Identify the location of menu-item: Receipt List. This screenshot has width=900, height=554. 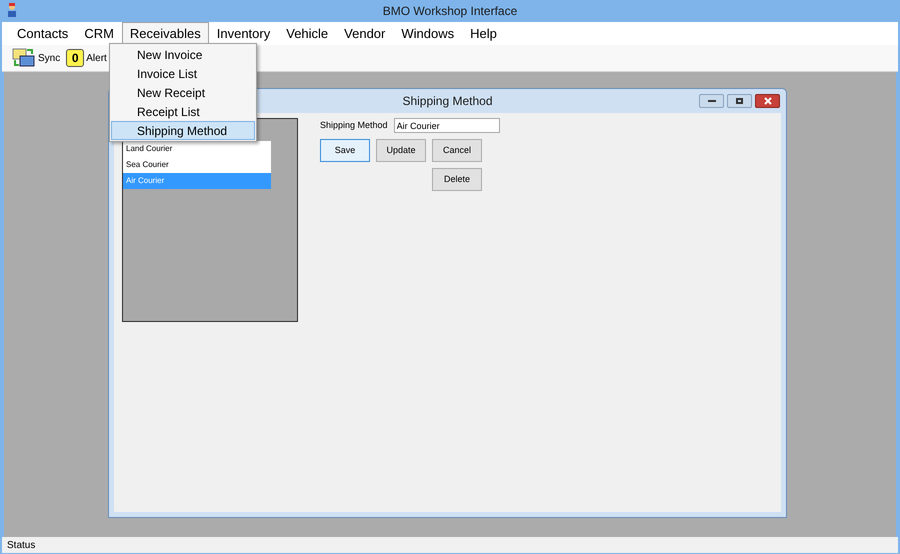
(183, 111).